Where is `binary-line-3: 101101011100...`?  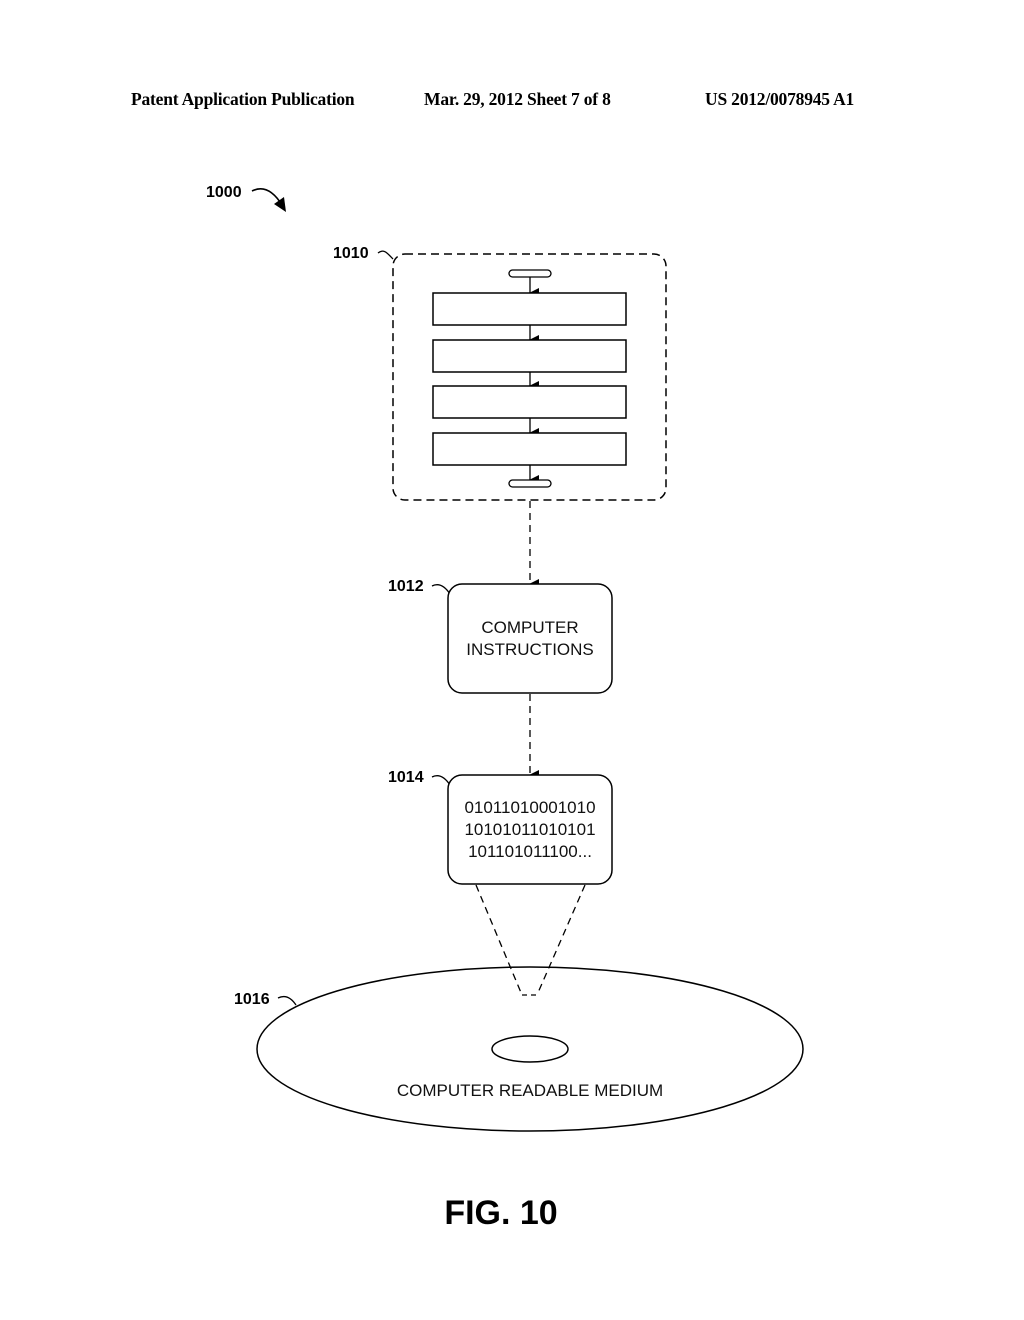
binary-line-3: 101101011100... is located at coordinates (530, 851).